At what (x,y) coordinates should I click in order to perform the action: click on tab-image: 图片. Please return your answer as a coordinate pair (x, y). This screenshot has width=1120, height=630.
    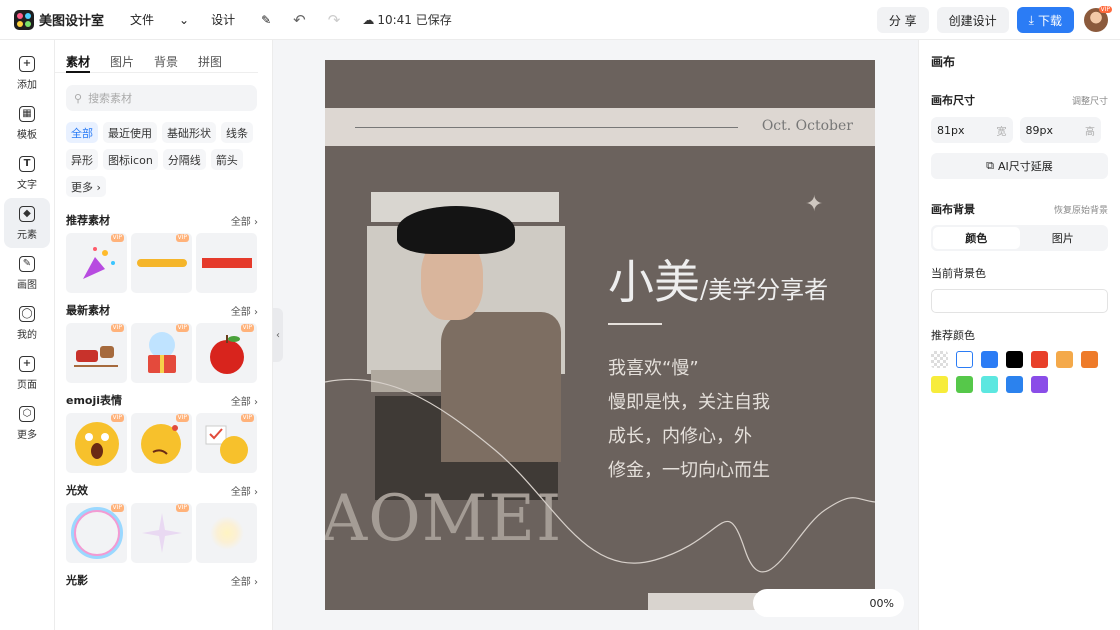
    Looking at the image, I should click on (122, 62).